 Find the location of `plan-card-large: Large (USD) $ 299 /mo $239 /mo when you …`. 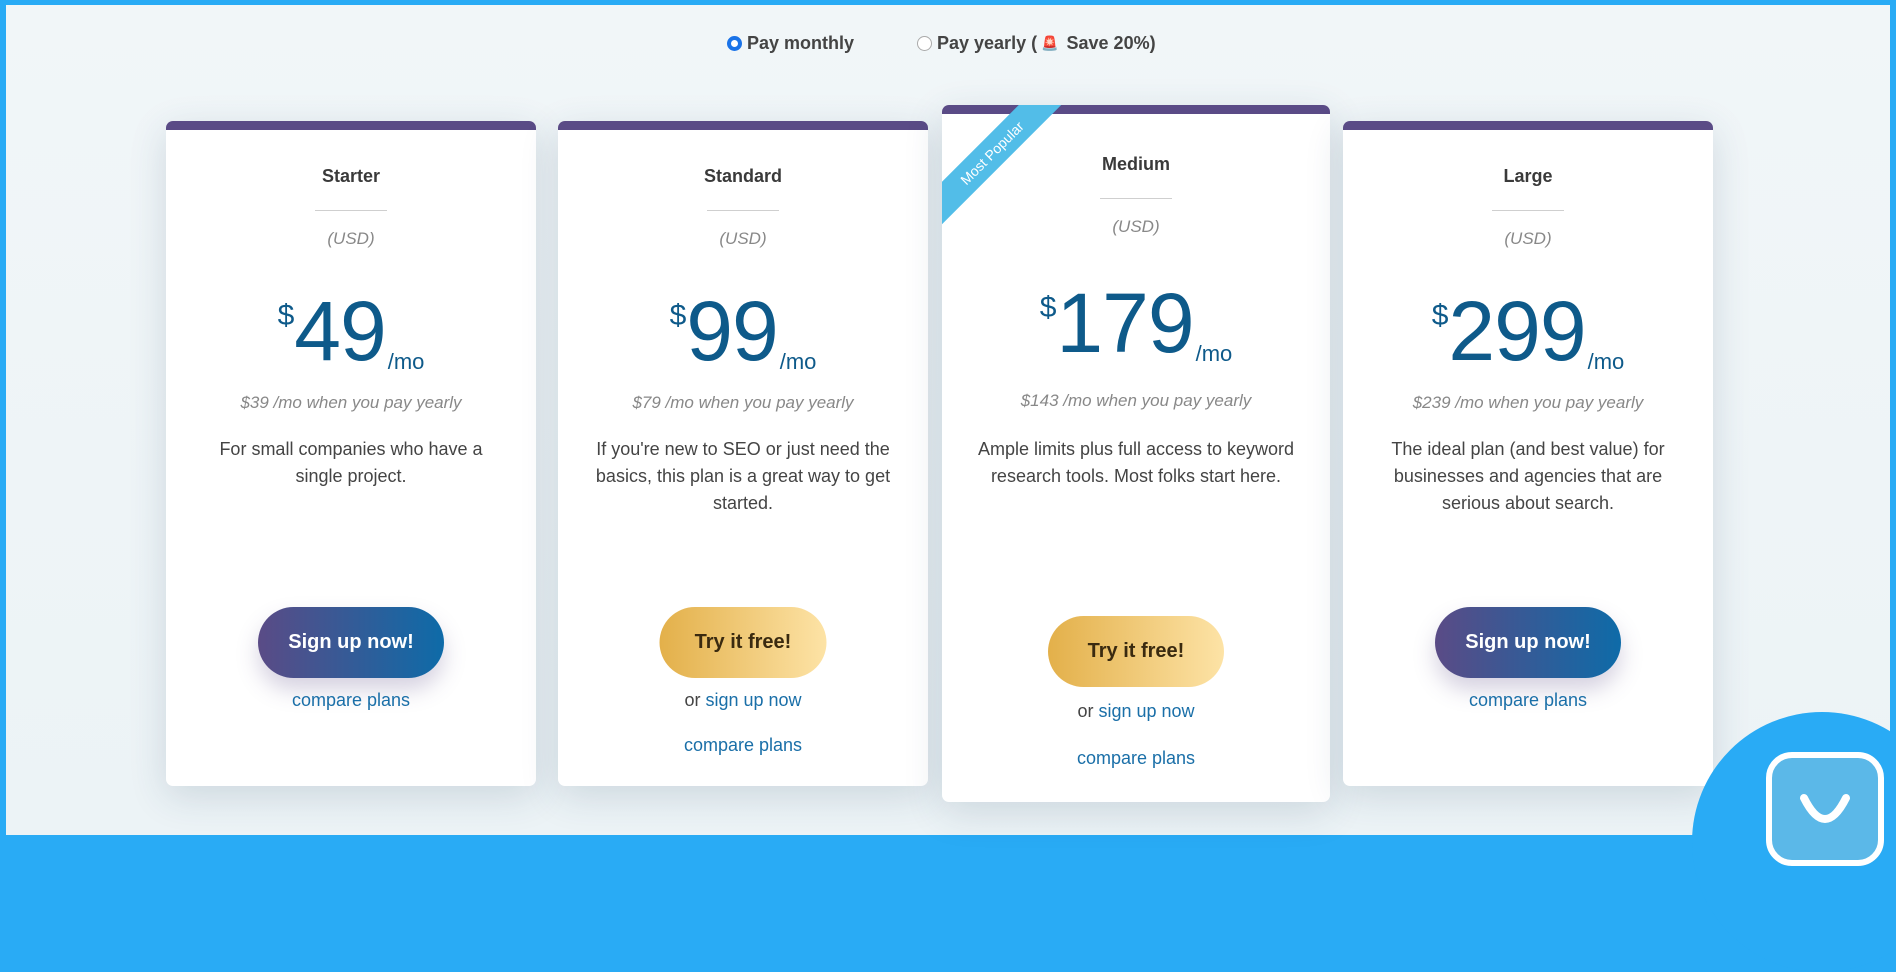

plan-card-large: Large (USD) $ 299 /mo $239 /mo when you … is located at coordinates (1528, 453).